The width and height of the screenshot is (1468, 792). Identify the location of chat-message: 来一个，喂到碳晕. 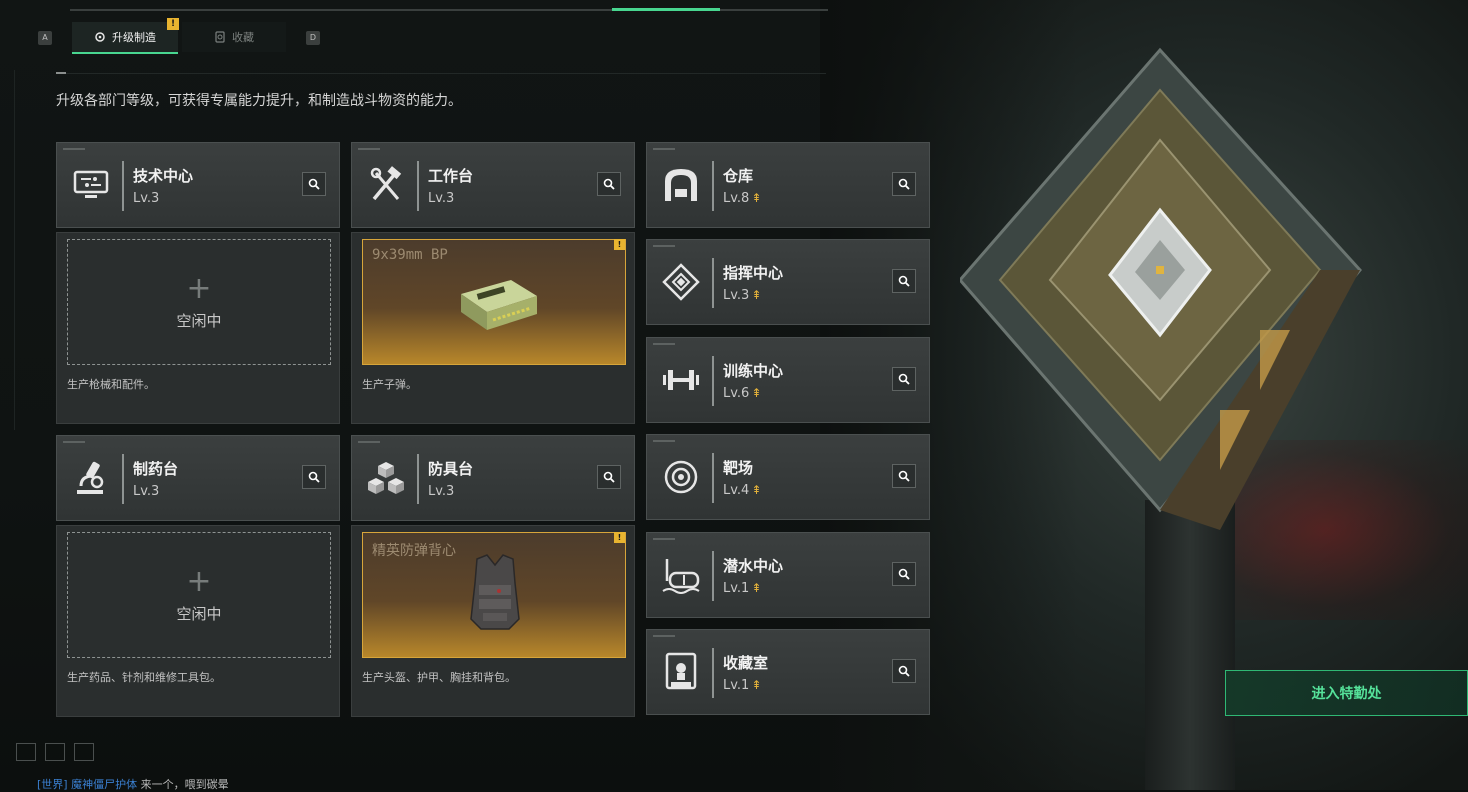
(184, 784).